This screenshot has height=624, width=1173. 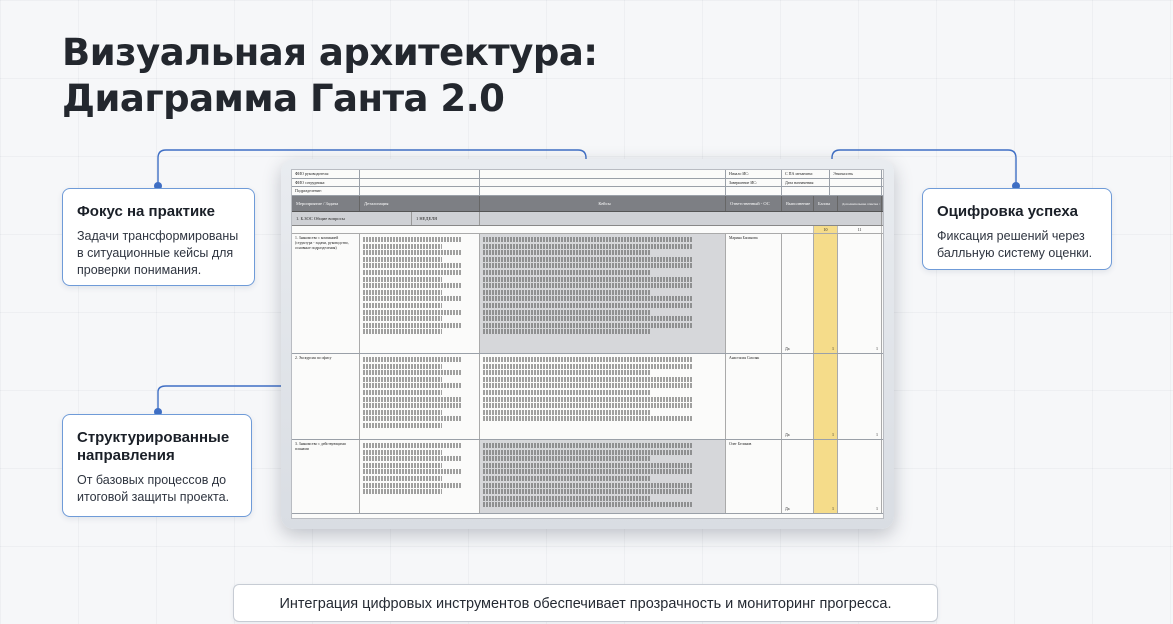 I want to click on column-header: Выполнение, so click(x=798, y=203).